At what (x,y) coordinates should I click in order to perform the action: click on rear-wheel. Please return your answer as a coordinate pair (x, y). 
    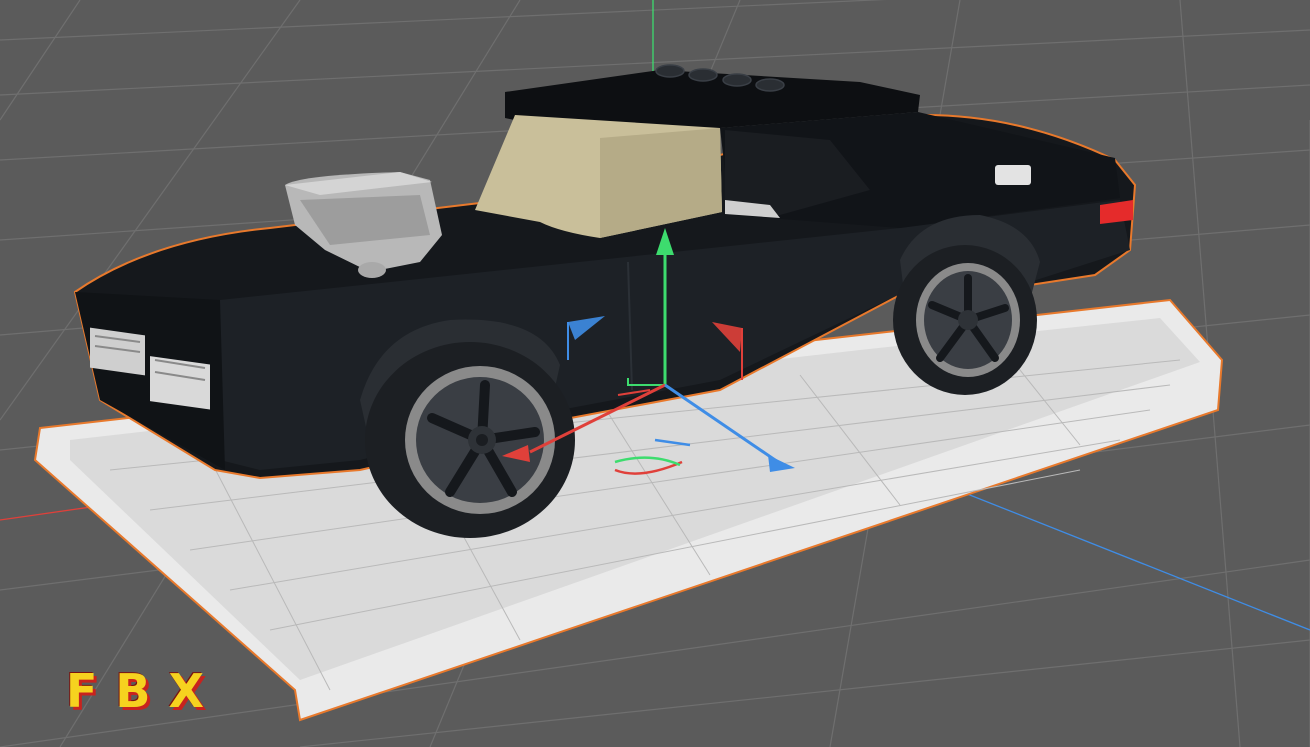
    Looking at the image, I should click on (966, 305).